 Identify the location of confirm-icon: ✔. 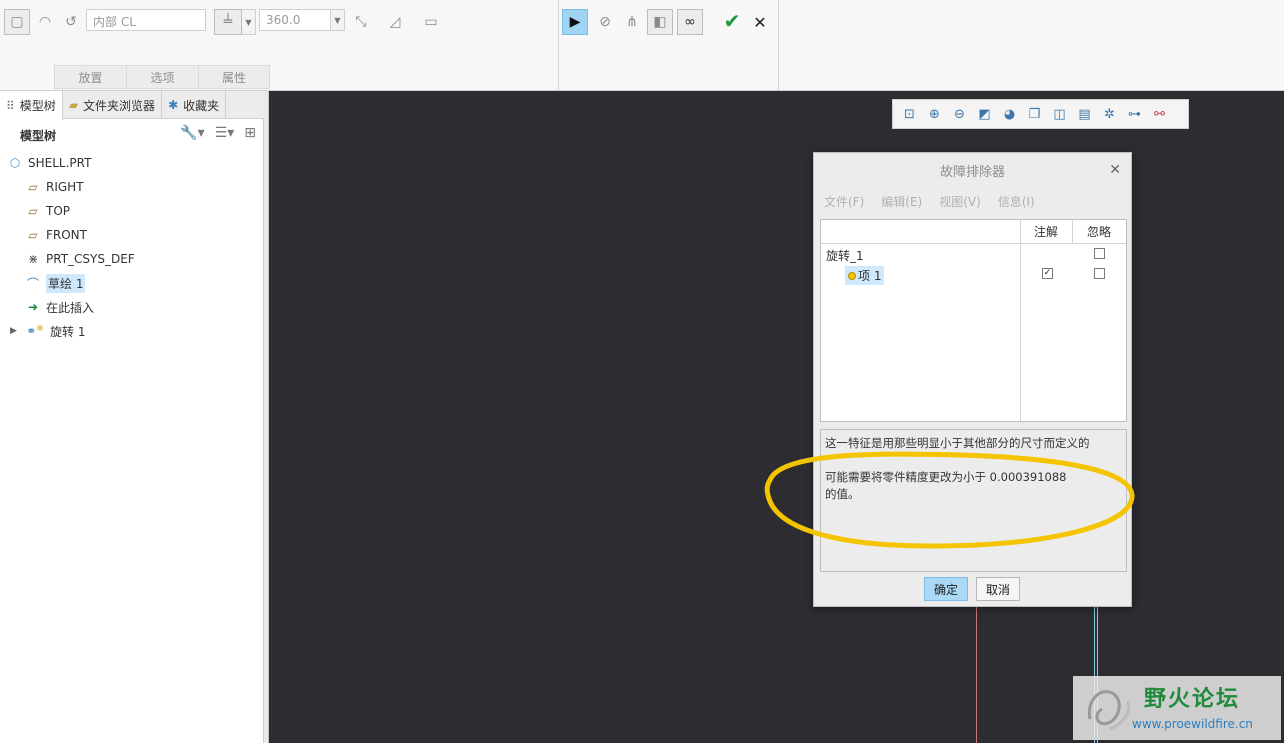
(732, 21).